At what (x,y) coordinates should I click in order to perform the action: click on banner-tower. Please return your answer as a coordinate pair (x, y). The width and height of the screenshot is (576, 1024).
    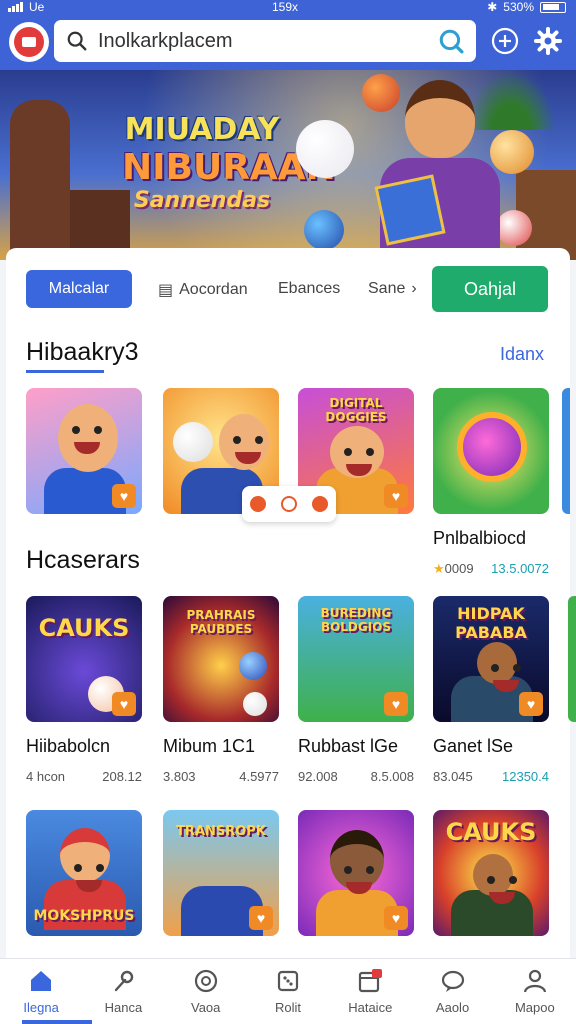
    Looking at the image, I should click on (40, 180).